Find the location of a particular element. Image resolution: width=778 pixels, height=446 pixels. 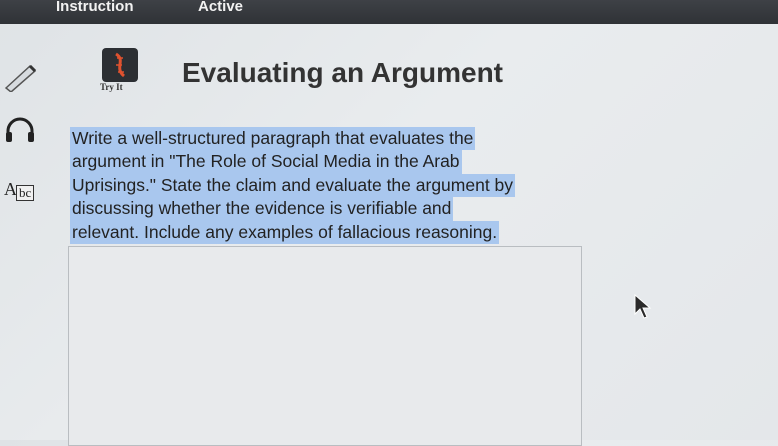

tab-instruction: Instruction is located at coordinates (95, 9).